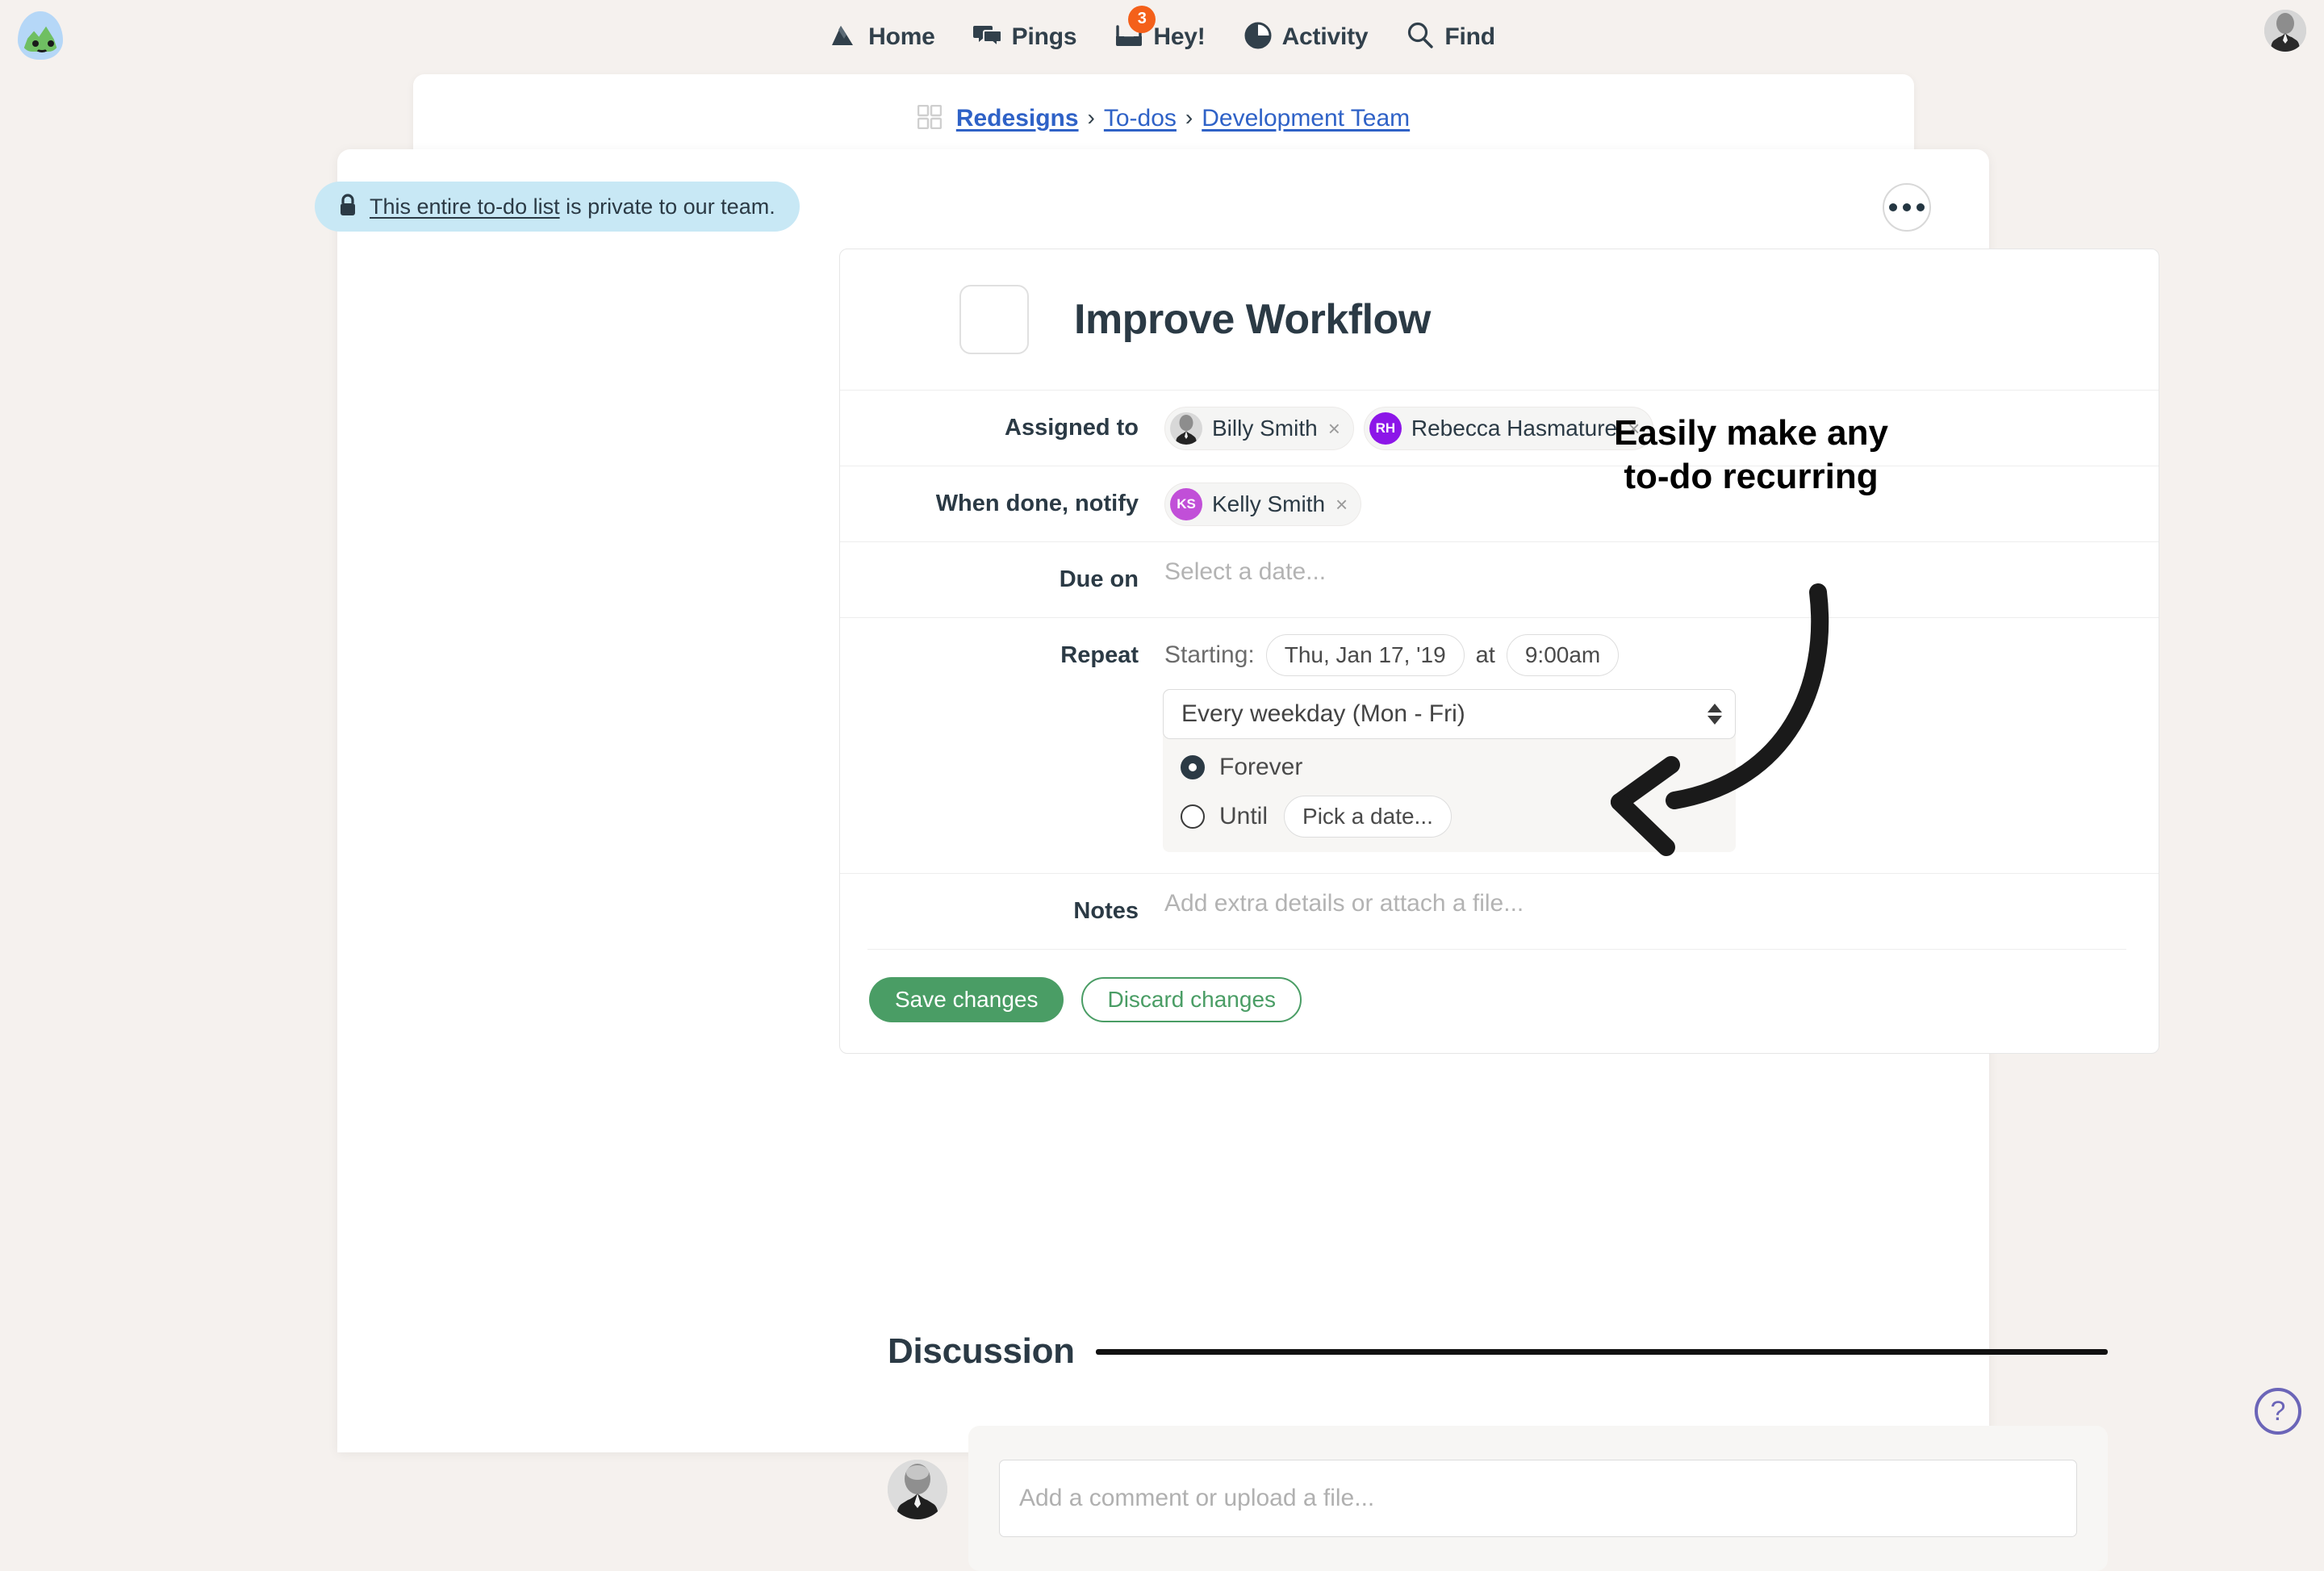 The height and width of the screenshot is (1571, 2324). Describe the element at coordinates (1044, 37) in the screenshot. I see `nav-label-pings: Pings` at that location.